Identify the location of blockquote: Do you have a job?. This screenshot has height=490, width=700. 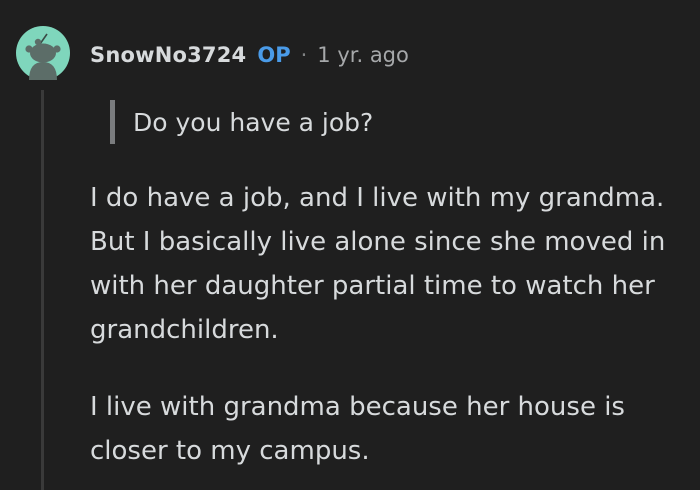
(241, 122).